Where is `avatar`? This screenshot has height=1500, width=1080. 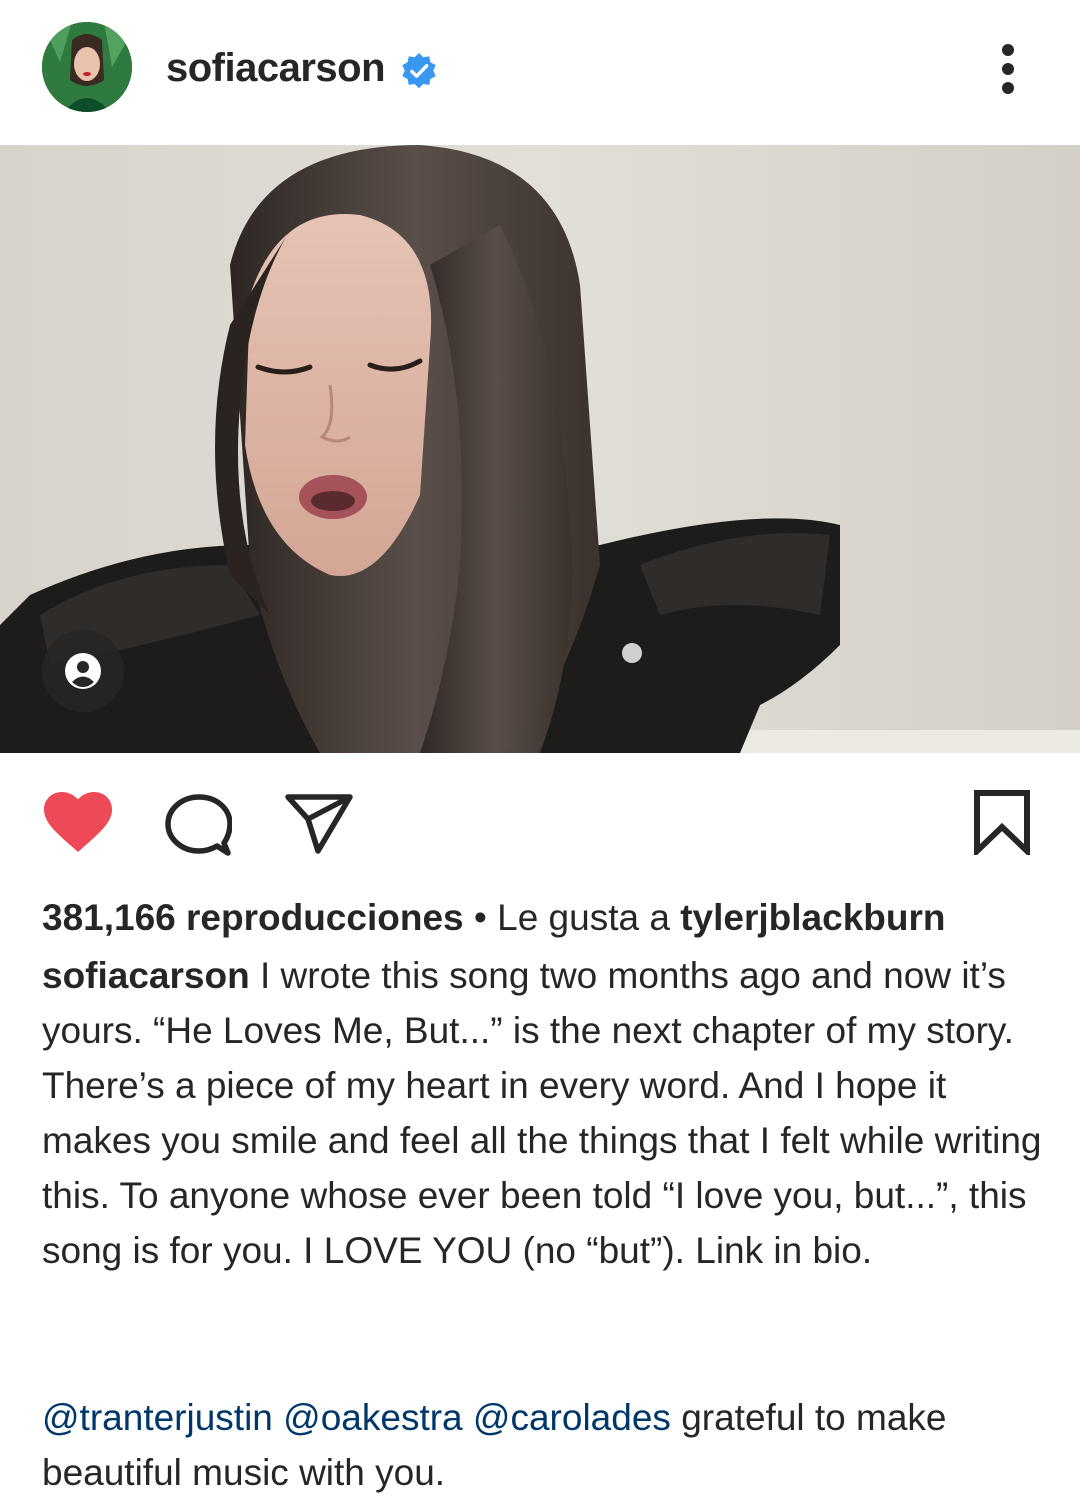 avatar is located at coordinates (87, 67).